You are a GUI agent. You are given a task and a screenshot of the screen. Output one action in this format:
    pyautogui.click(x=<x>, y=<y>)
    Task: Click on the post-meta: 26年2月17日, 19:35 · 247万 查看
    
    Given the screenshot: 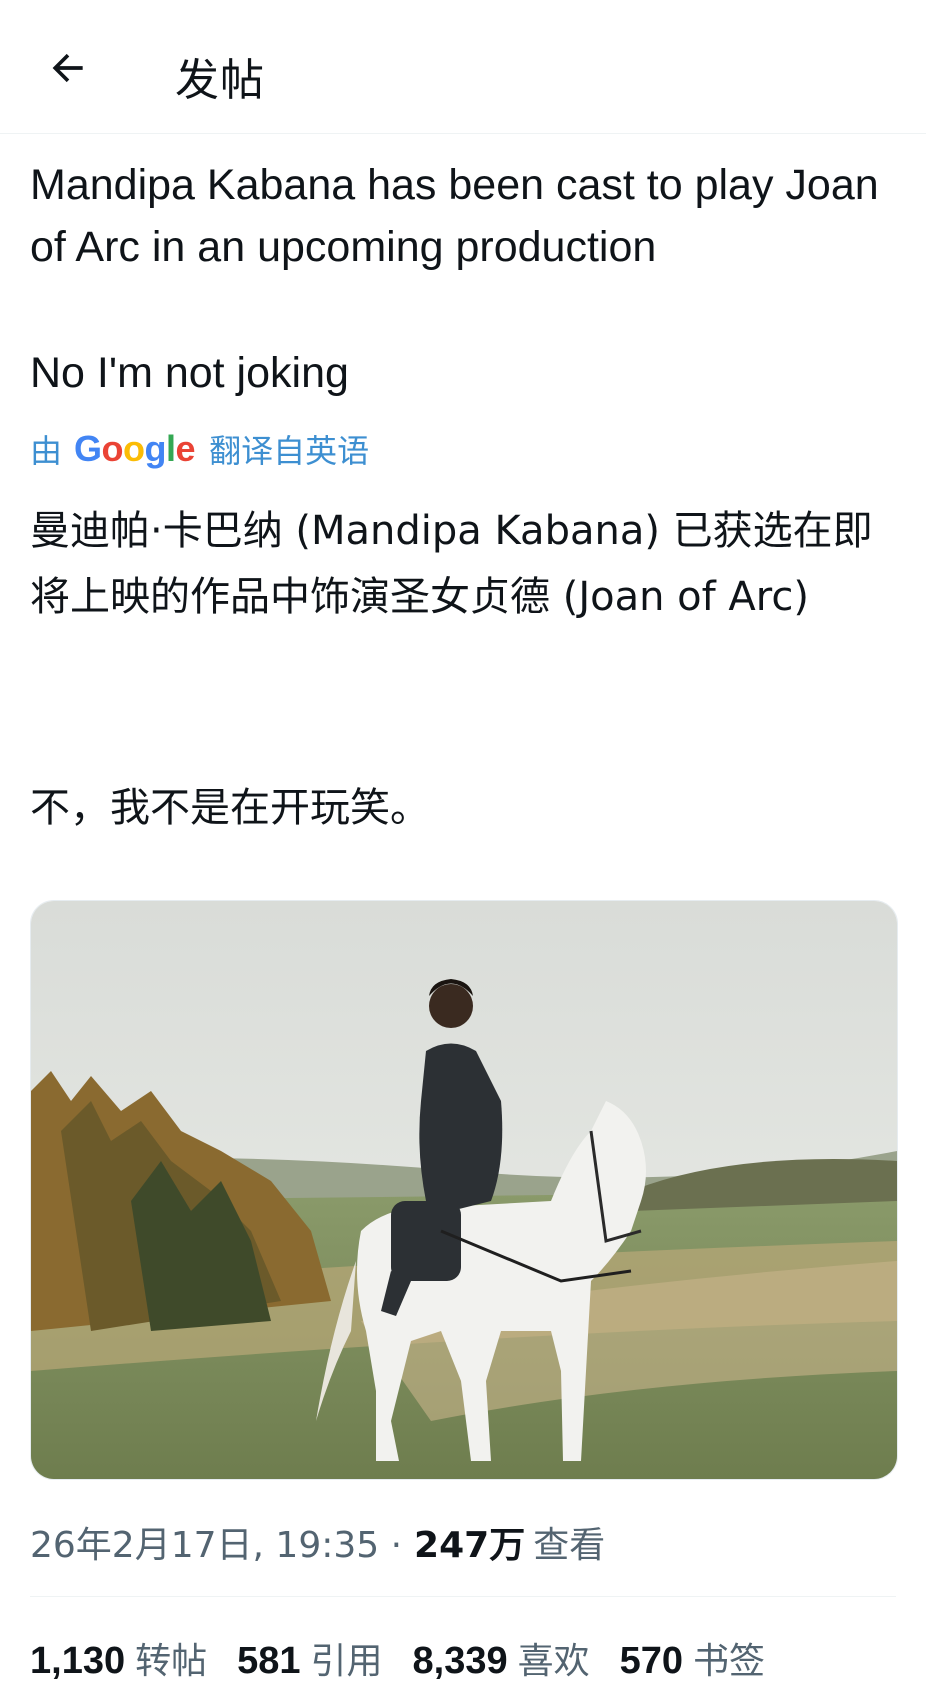 What is the action you would take?
    pyautogui.click(x=317, y=1542)
    